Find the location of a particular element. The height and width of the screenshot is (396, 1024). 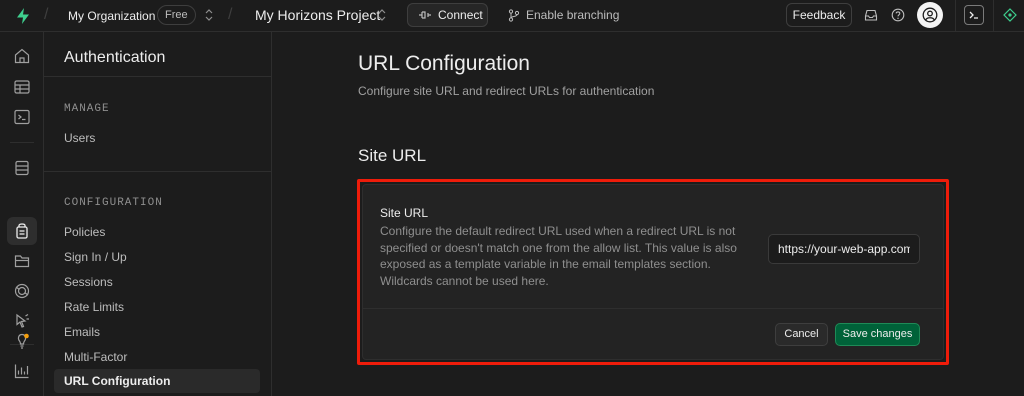

user-avatar is located at coordinates (930, 15).